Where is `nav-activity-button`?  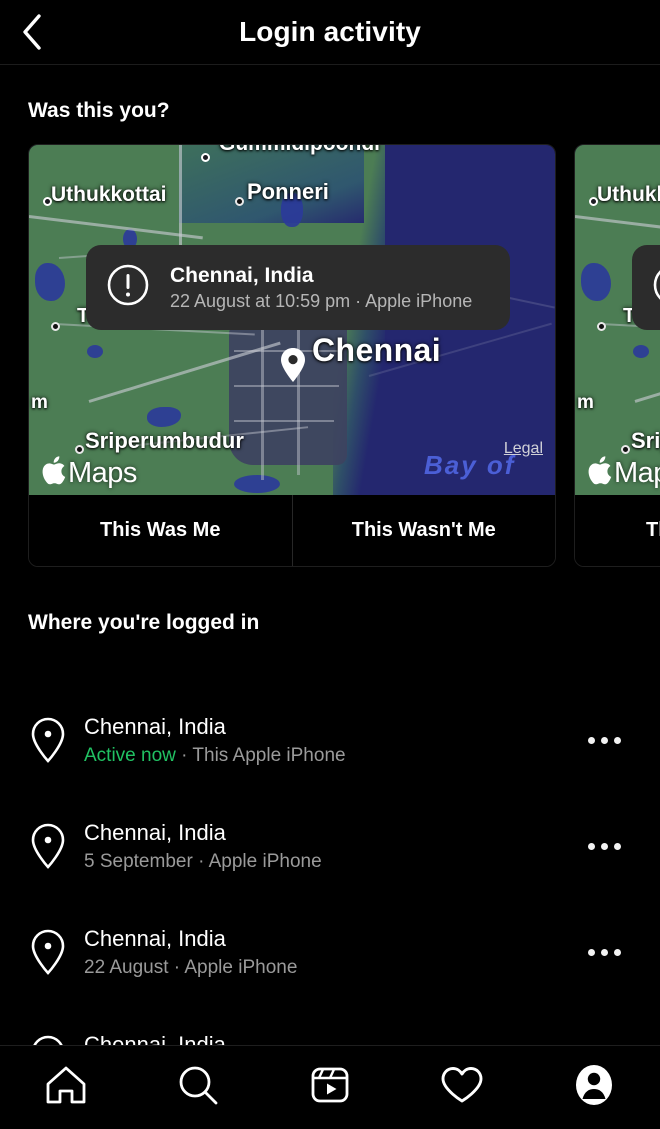 nav-activity-button is located at coordinates (462, 1088).